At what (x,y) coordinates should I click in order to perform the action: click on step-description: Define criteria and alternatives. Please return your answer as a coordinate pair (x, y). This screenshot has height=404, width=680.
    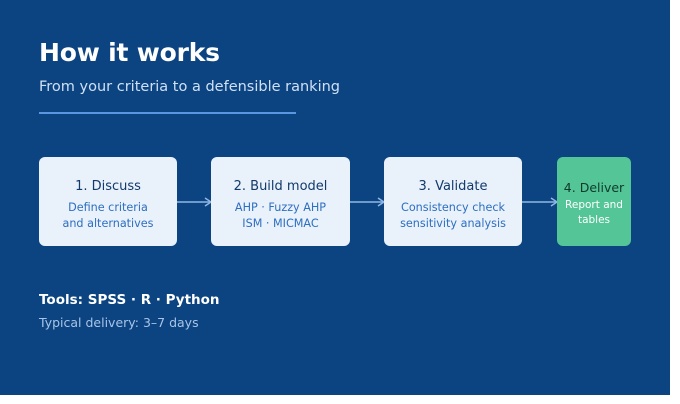
    Looking at the image, I should click on (108, 216).